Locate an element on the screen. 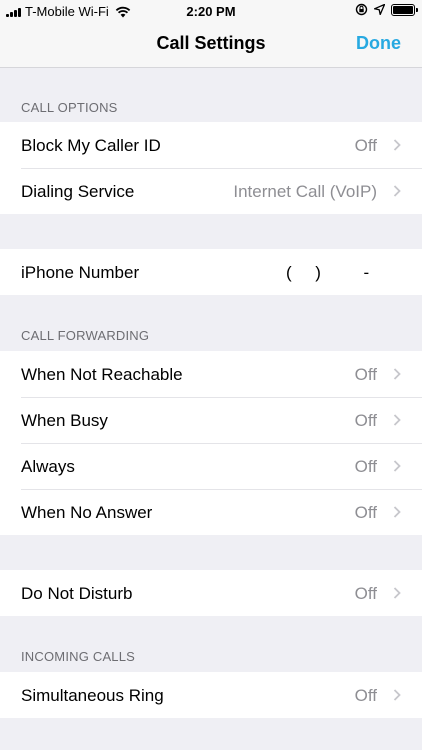 The height and width of the screenshot is (750, 422). row-label: When Not Reachable is located at coordinates (102, 374).